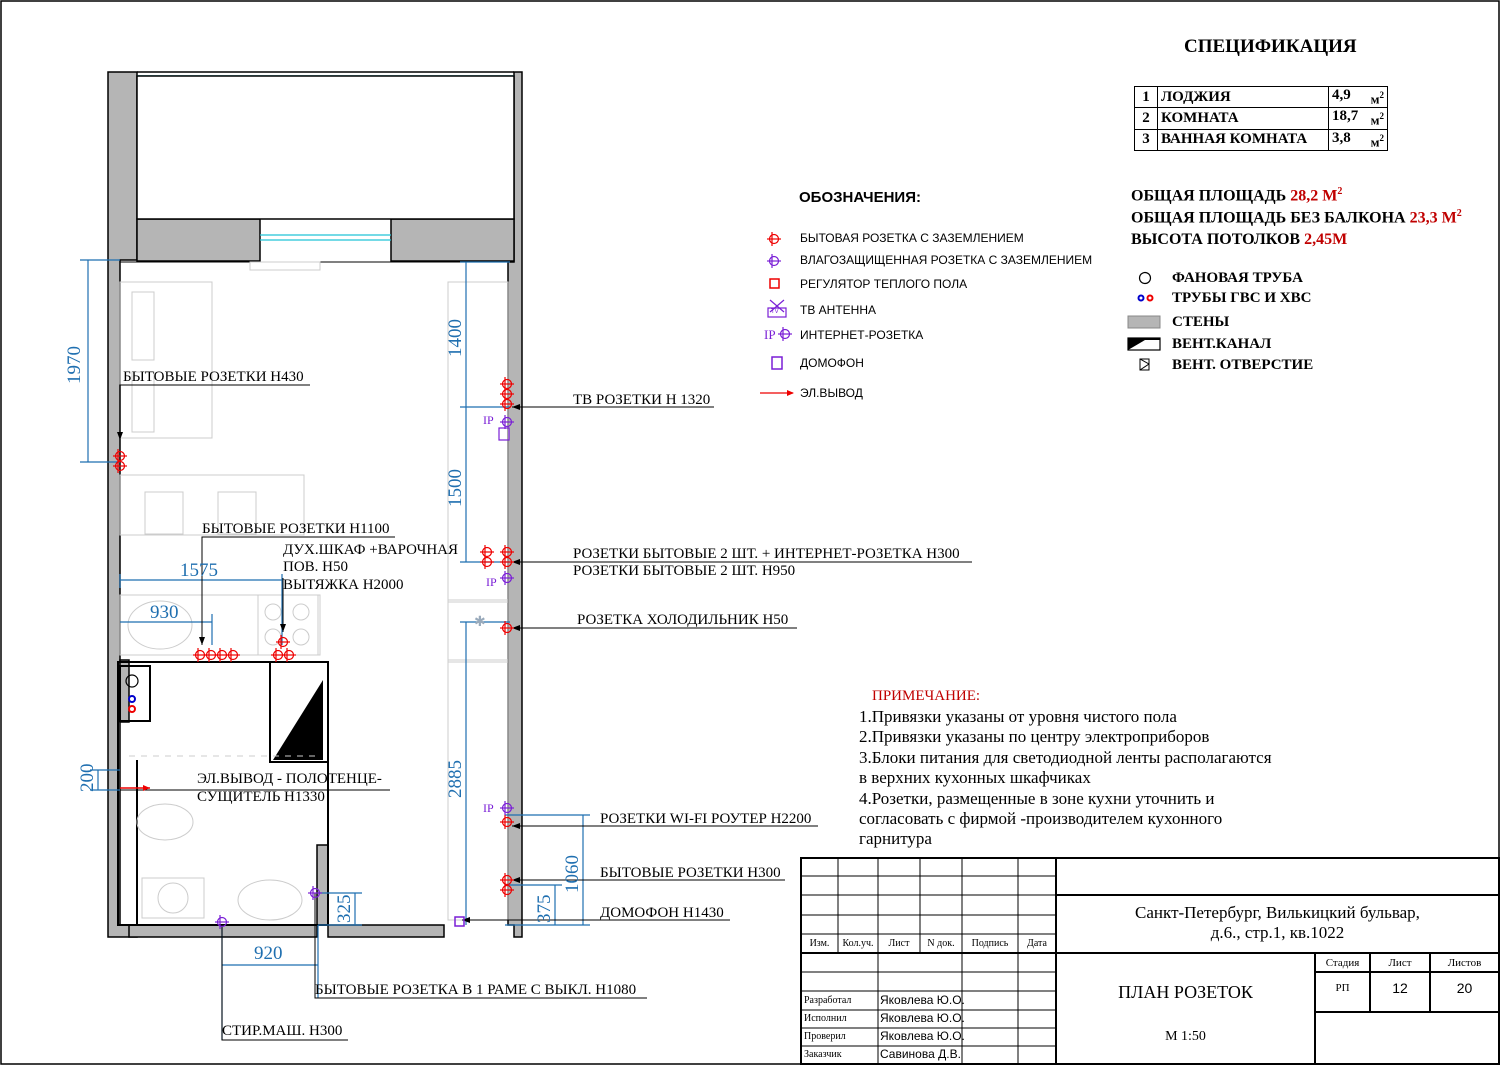  I want to click on sheet-number: 12, so click(1400, 988).